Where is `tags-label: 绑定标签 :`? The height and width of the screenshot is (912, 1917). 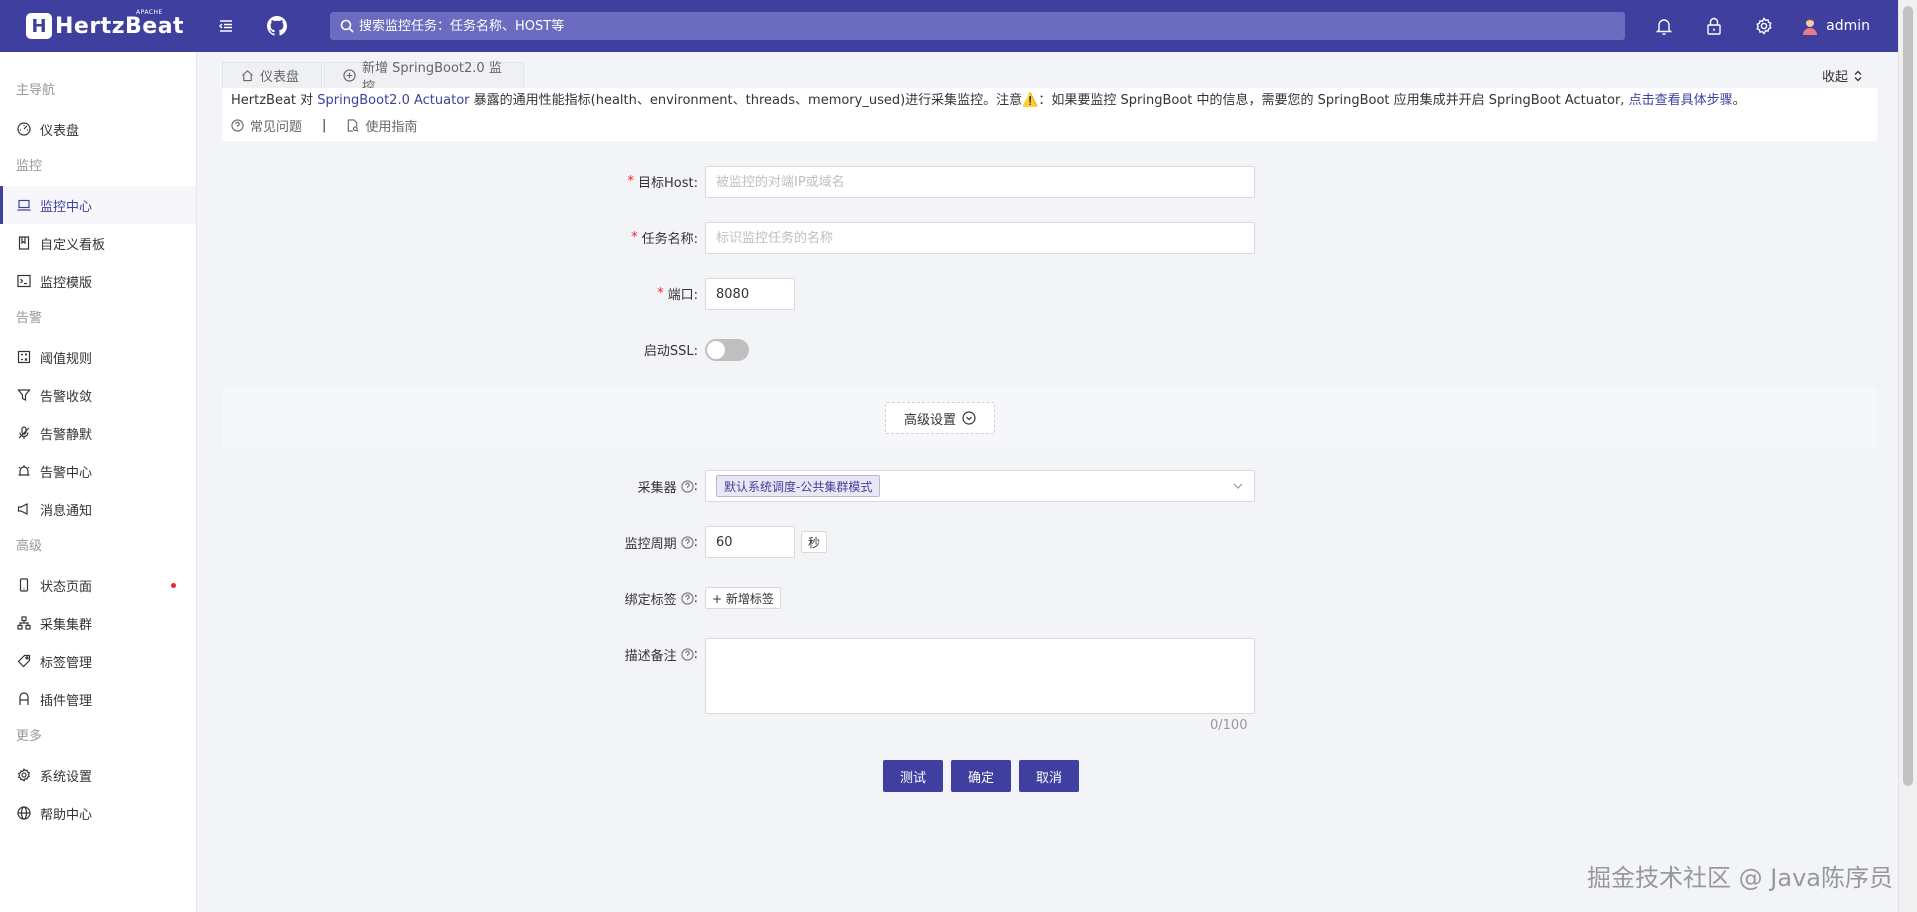 tags-label: 绑定标签 : is located at coordinates (629, 599).